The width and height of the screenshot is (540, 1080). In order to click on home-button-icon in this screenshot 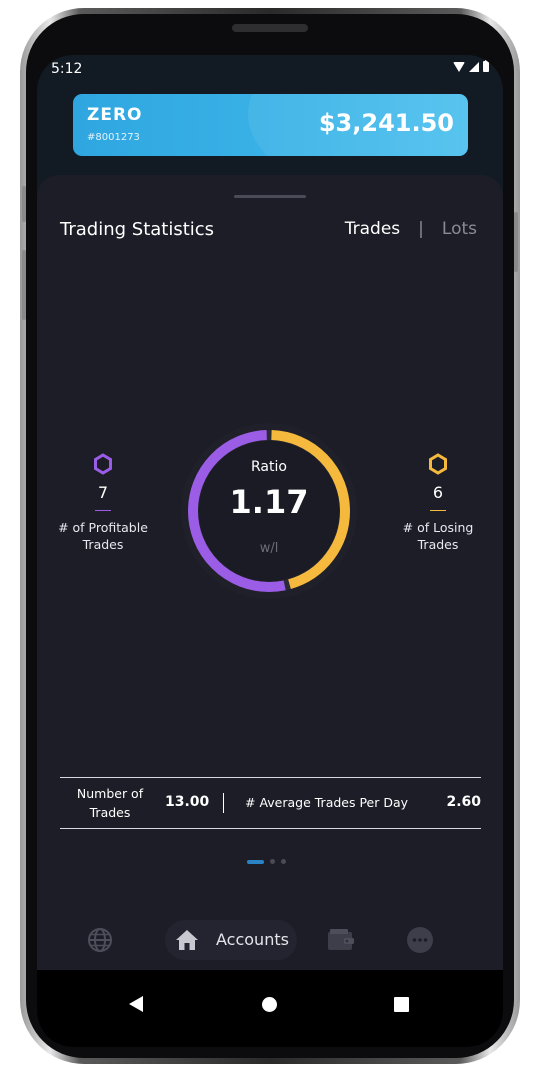, I will do `click(269, 1004)`.